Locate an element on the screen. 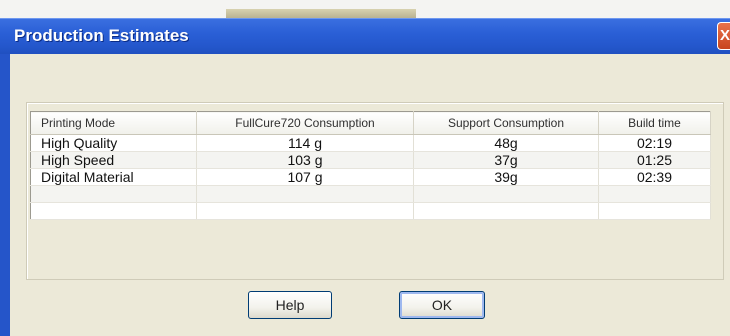 The height and width of the screenshot is (336, 730). ok-button: OK is located at coordinates (442, 305).